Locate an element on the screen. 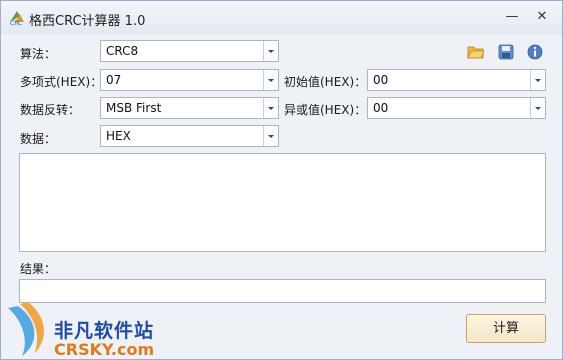  open-folder-icon is located at coordinates (476, 52).